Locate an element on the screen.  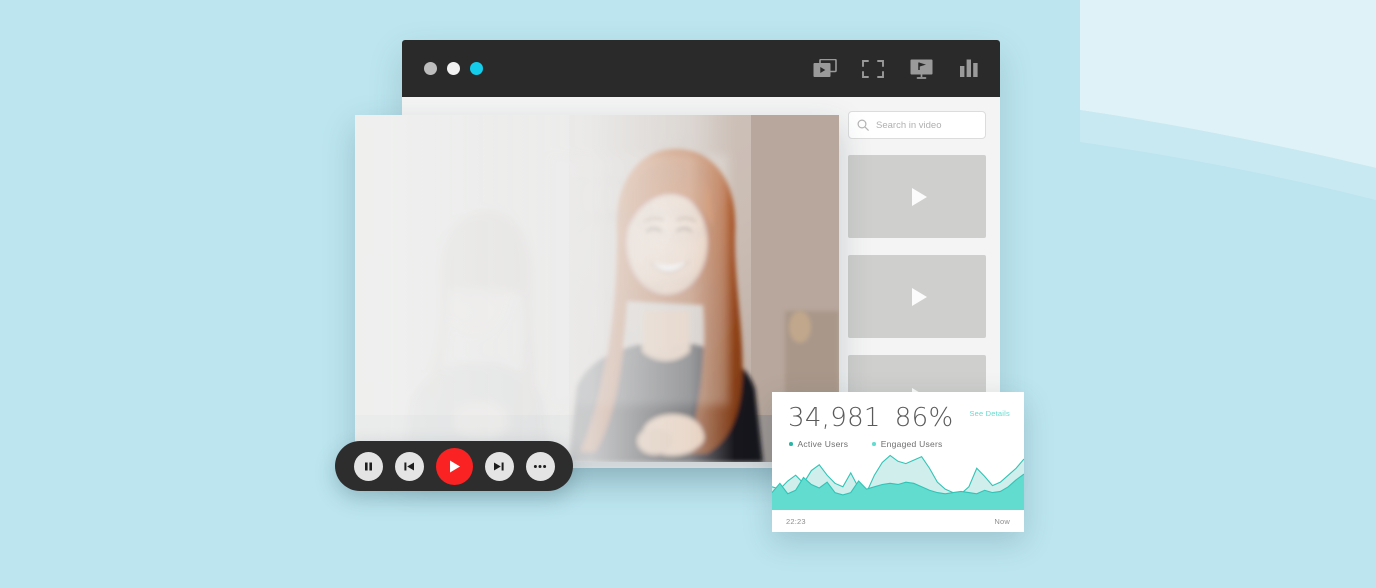
window-close-dot is located at coordinates (430, 68).